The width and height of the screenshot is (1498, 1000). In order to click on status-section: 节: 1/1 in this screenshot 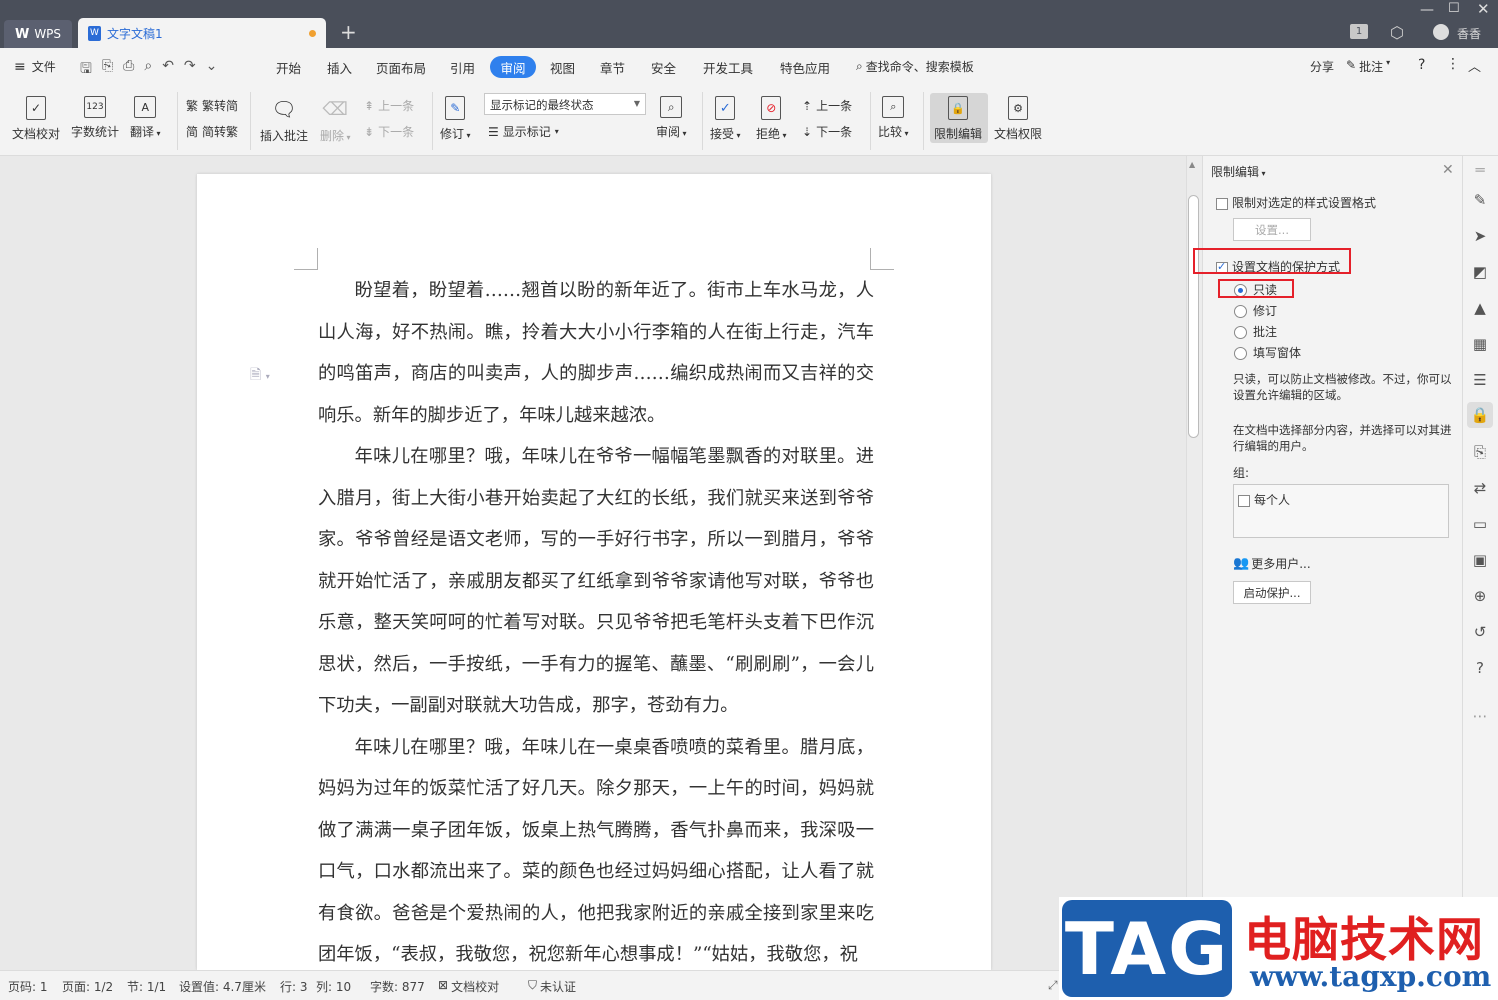, I will do `click(146, 986)`.